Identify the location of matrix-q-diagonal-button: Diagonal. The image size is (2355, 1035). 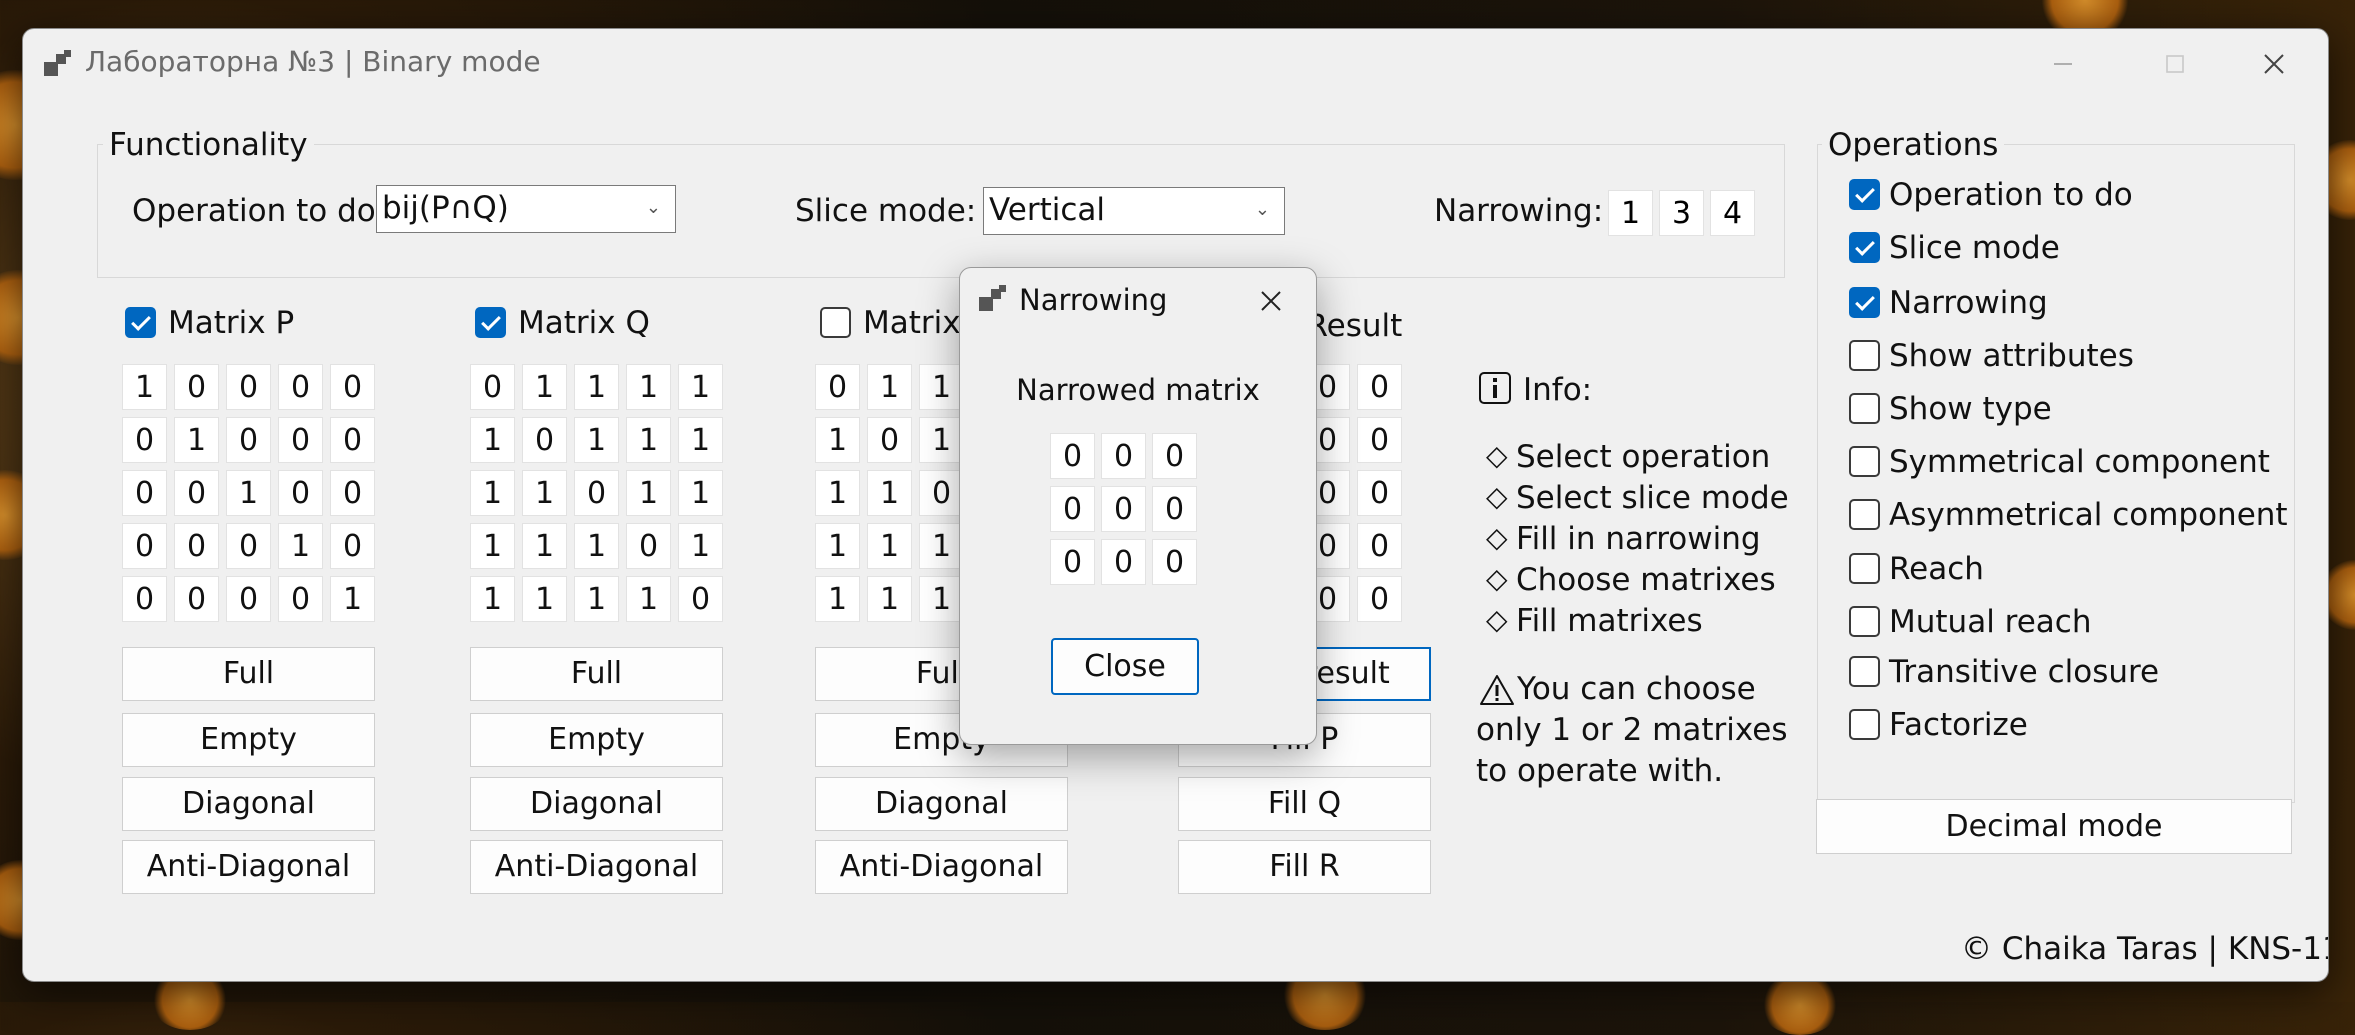
(596, 804).